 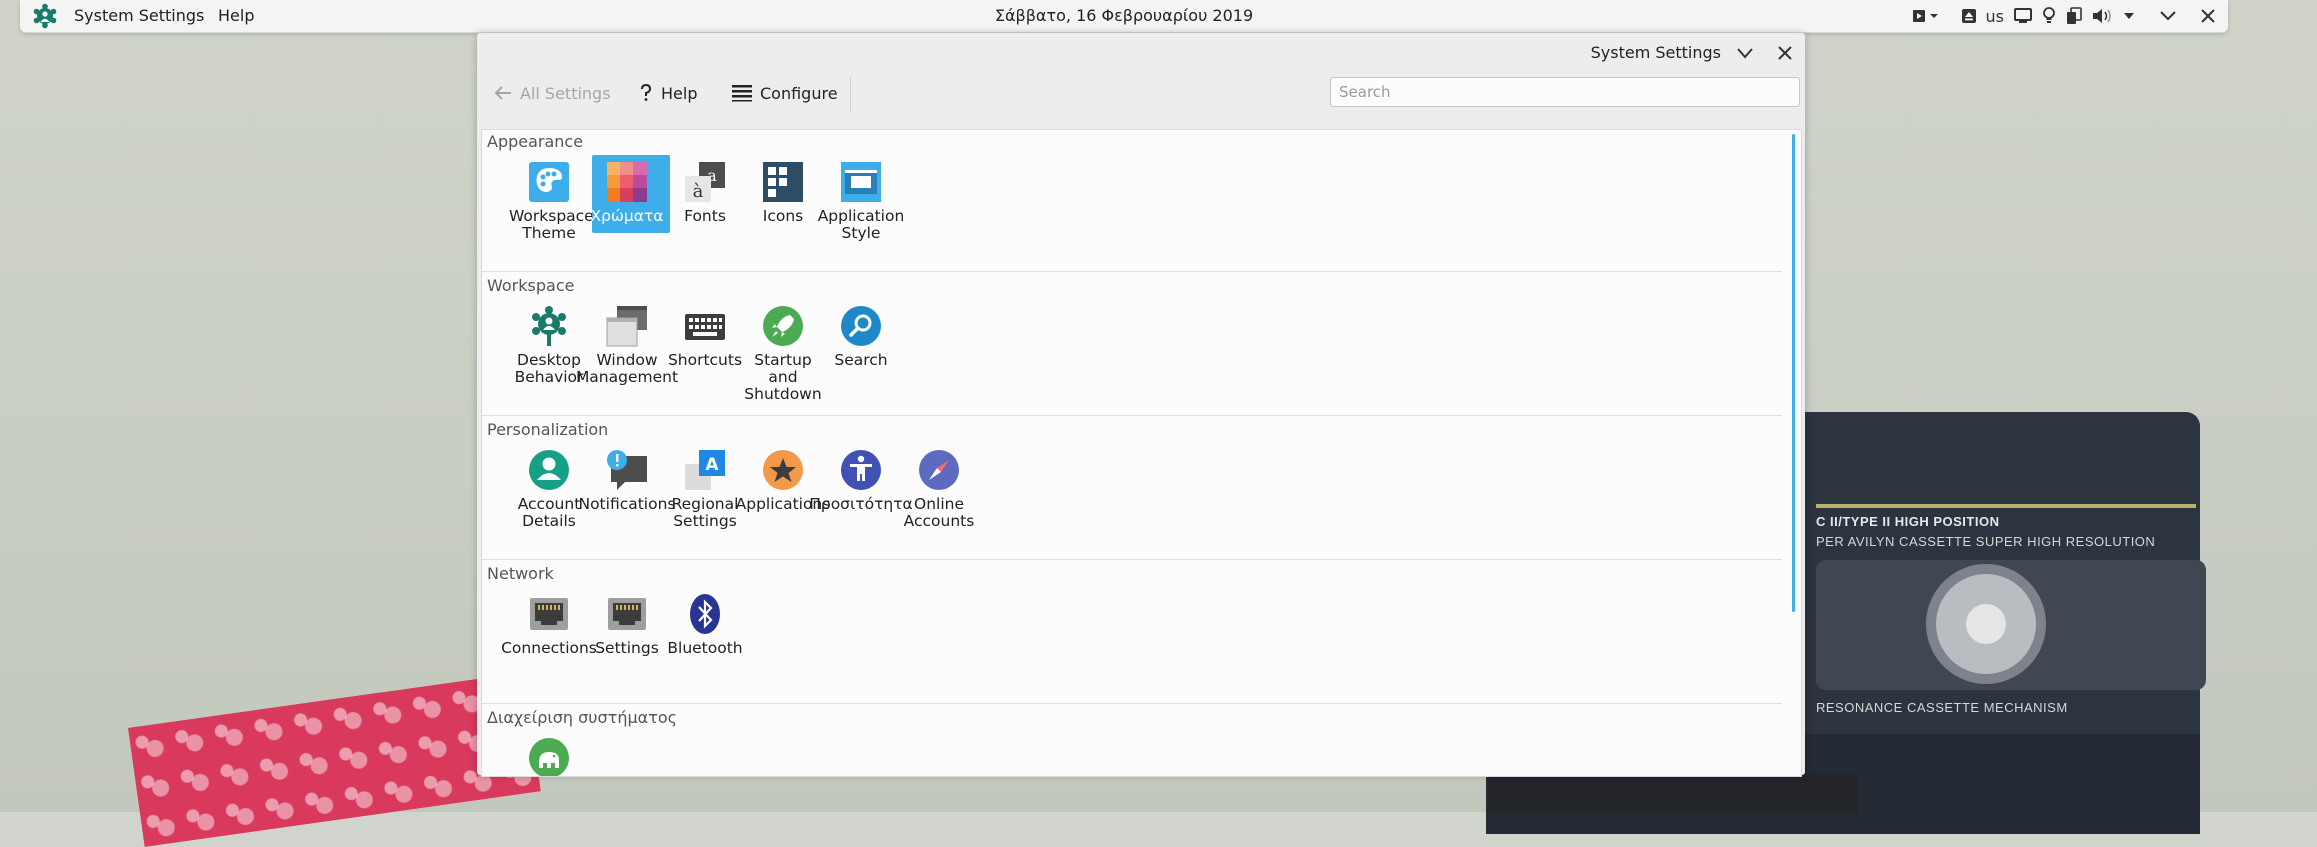 I want to click on applications-star-icon, so click(x=783, y=470).